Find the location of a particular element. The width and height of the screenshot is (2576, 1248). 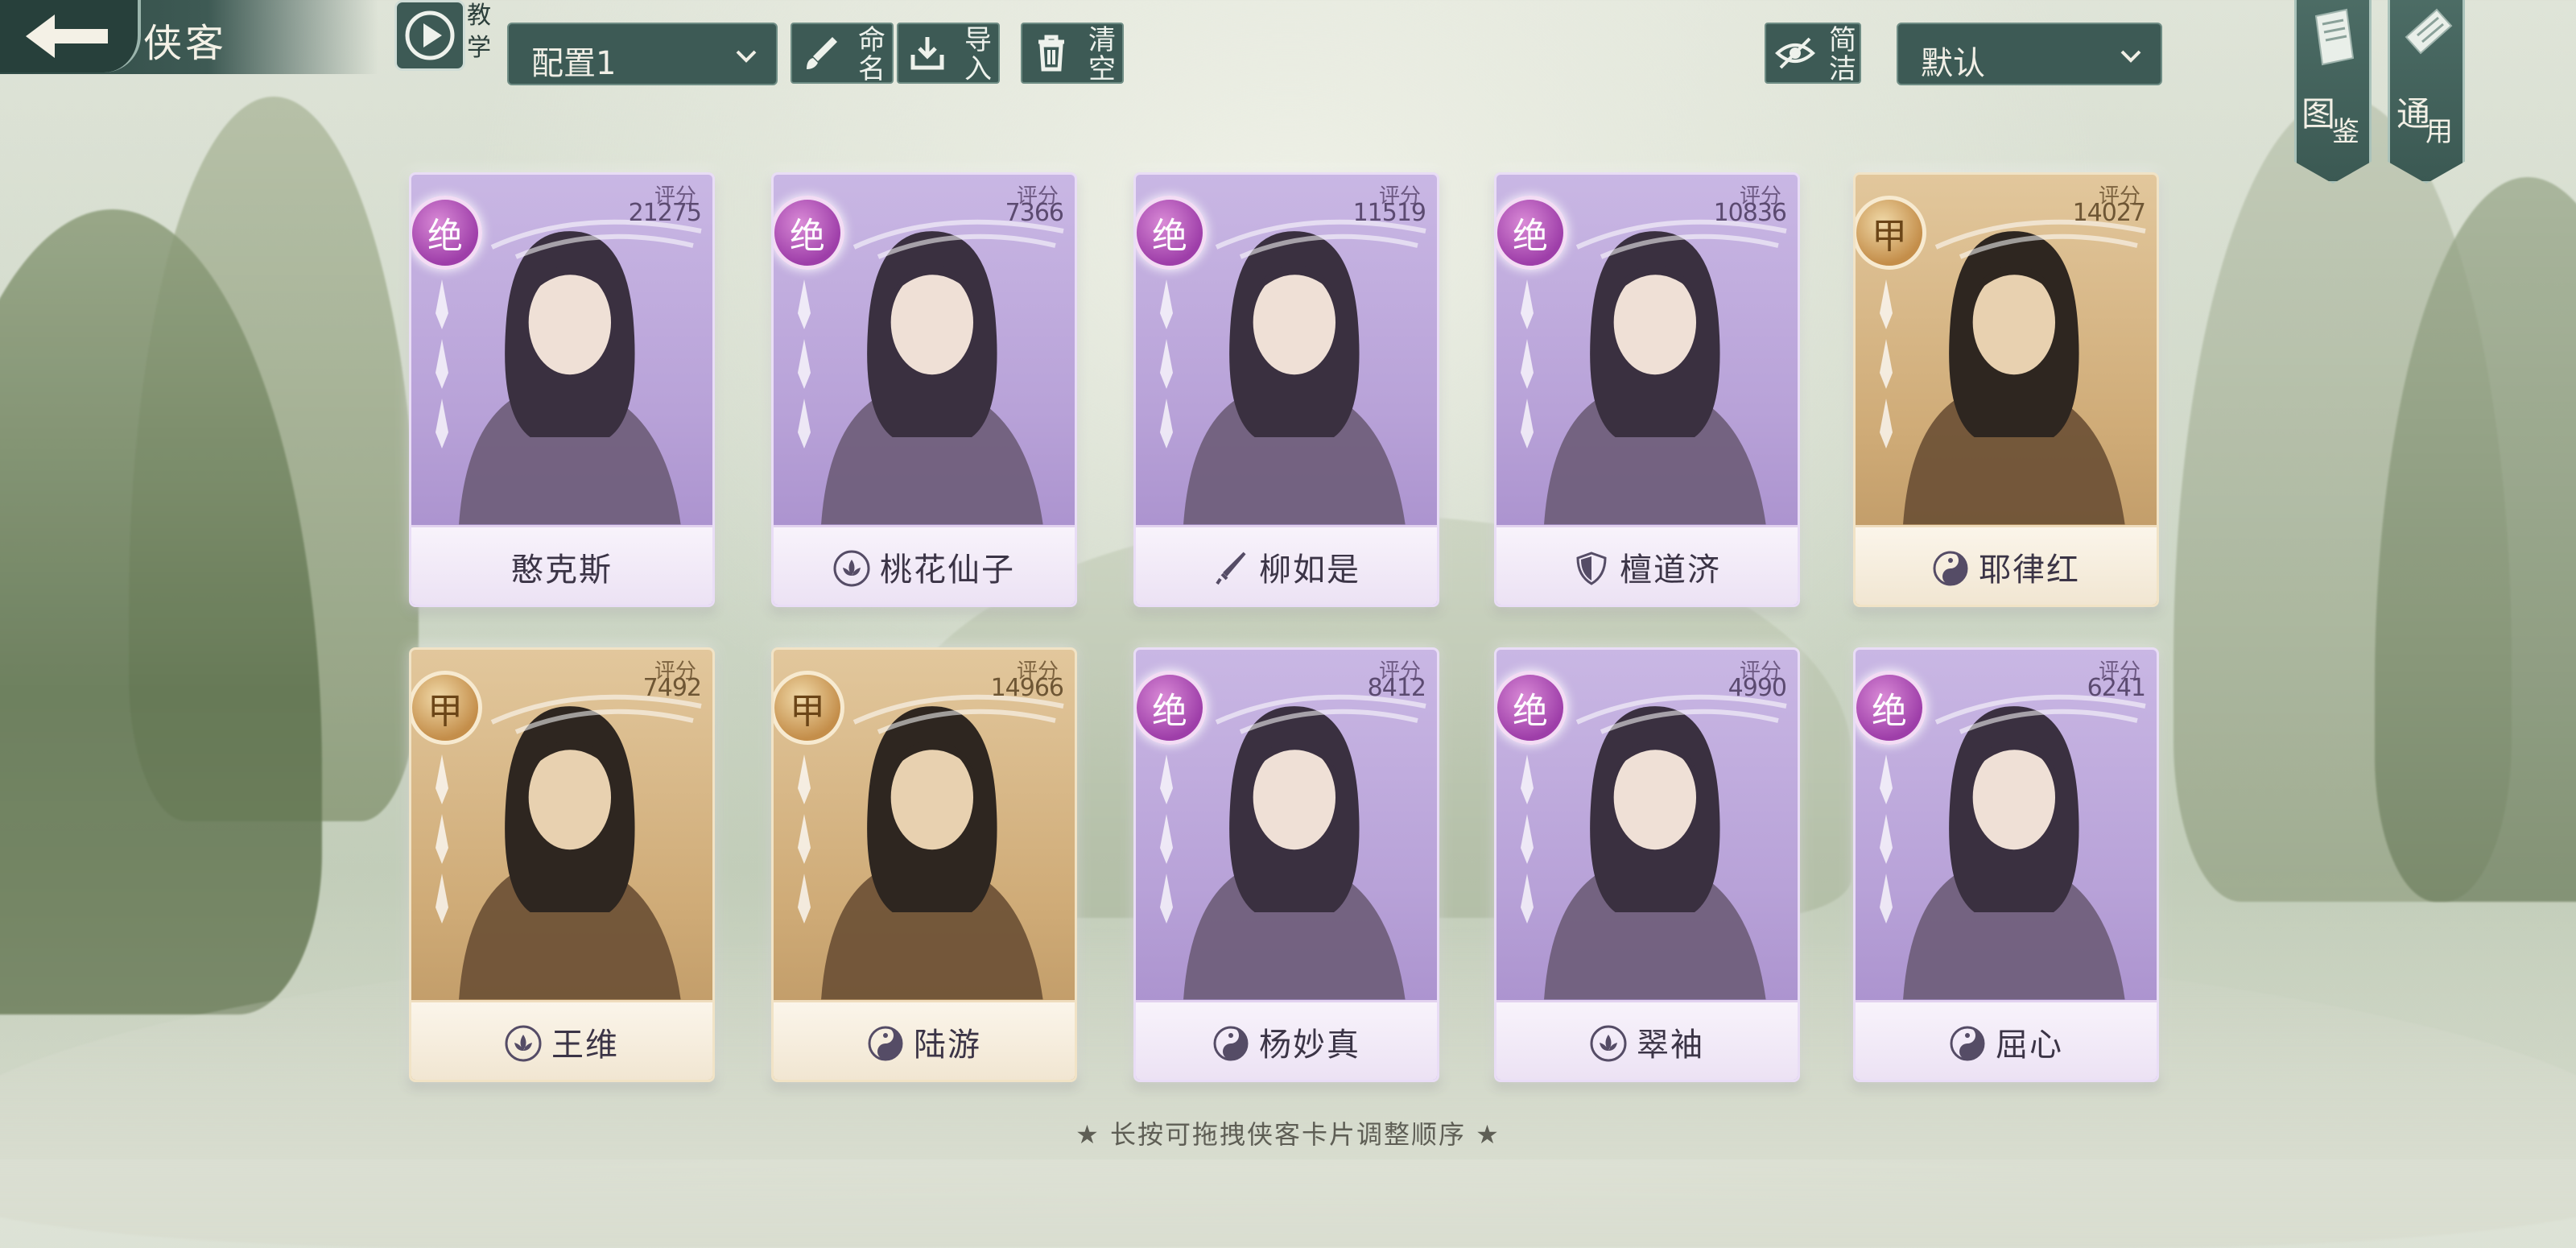

hero-card: 评分 21275 绝憨克斯 is located at coordinates (562, 389).